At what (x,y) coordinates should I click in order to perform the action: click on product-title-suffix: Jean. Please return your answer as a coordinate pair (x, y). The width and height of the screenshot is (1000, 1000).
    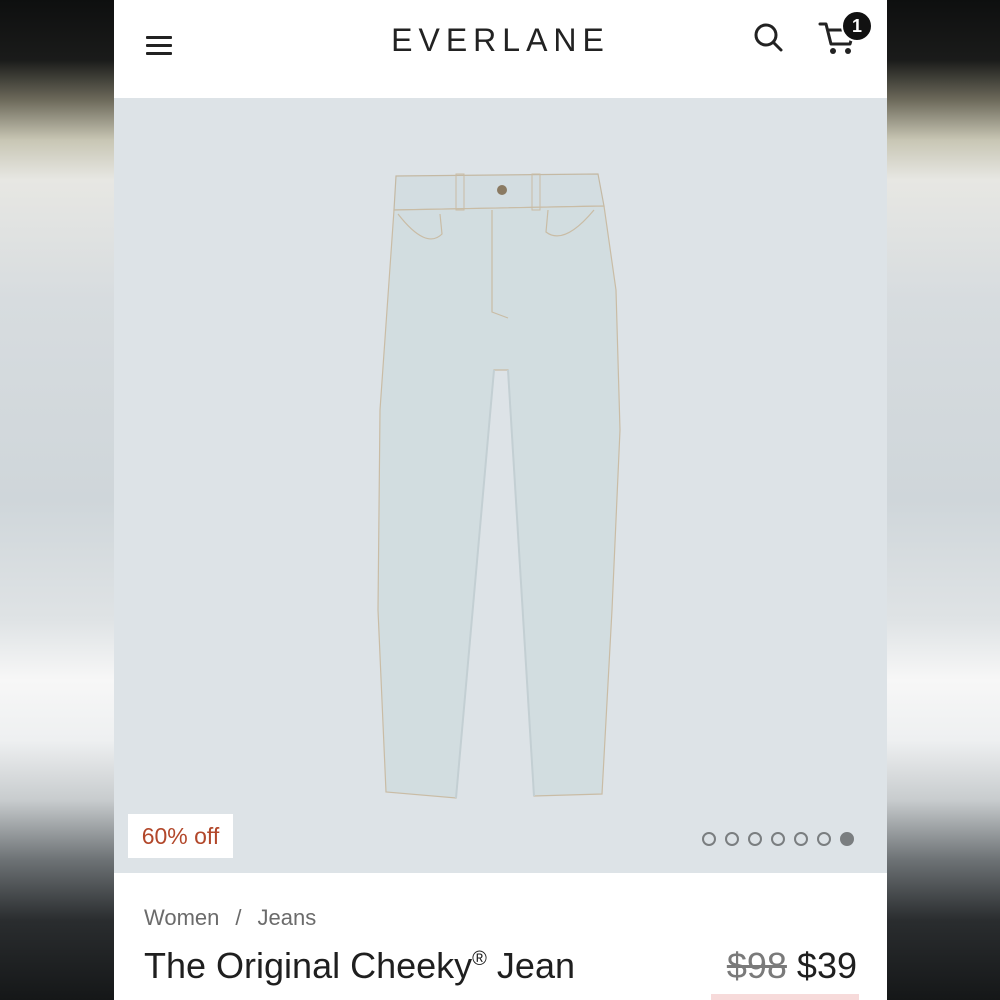
    Looking at the image, I should click on (535, 965).